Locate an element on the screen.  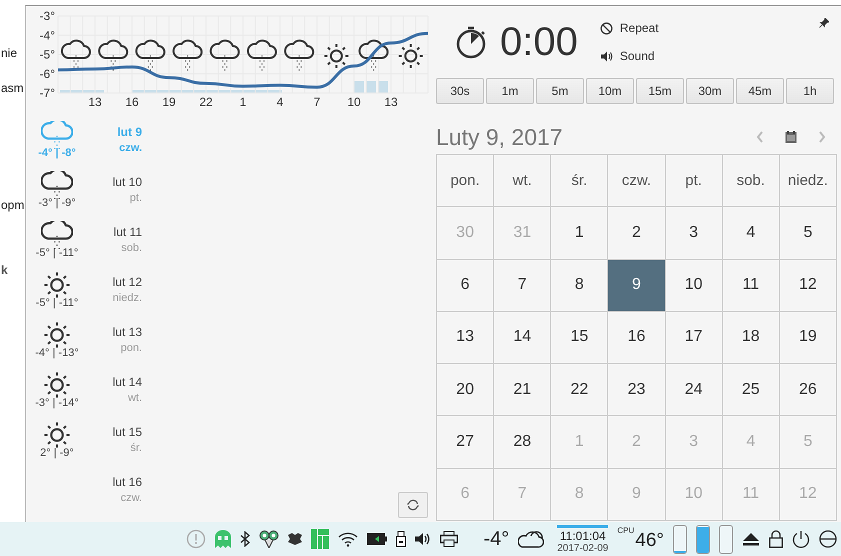
preset-button: 10m is located at coordinates (610, 91).